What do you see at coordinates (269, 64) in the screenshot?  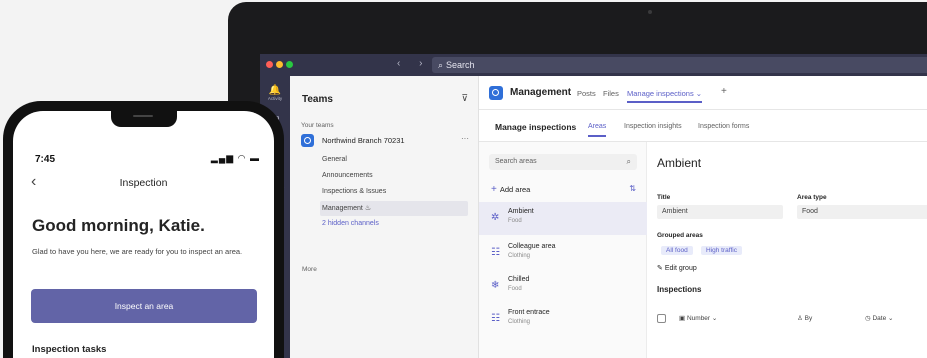 I see `close-window-dot` at bounding box center [269, 64].